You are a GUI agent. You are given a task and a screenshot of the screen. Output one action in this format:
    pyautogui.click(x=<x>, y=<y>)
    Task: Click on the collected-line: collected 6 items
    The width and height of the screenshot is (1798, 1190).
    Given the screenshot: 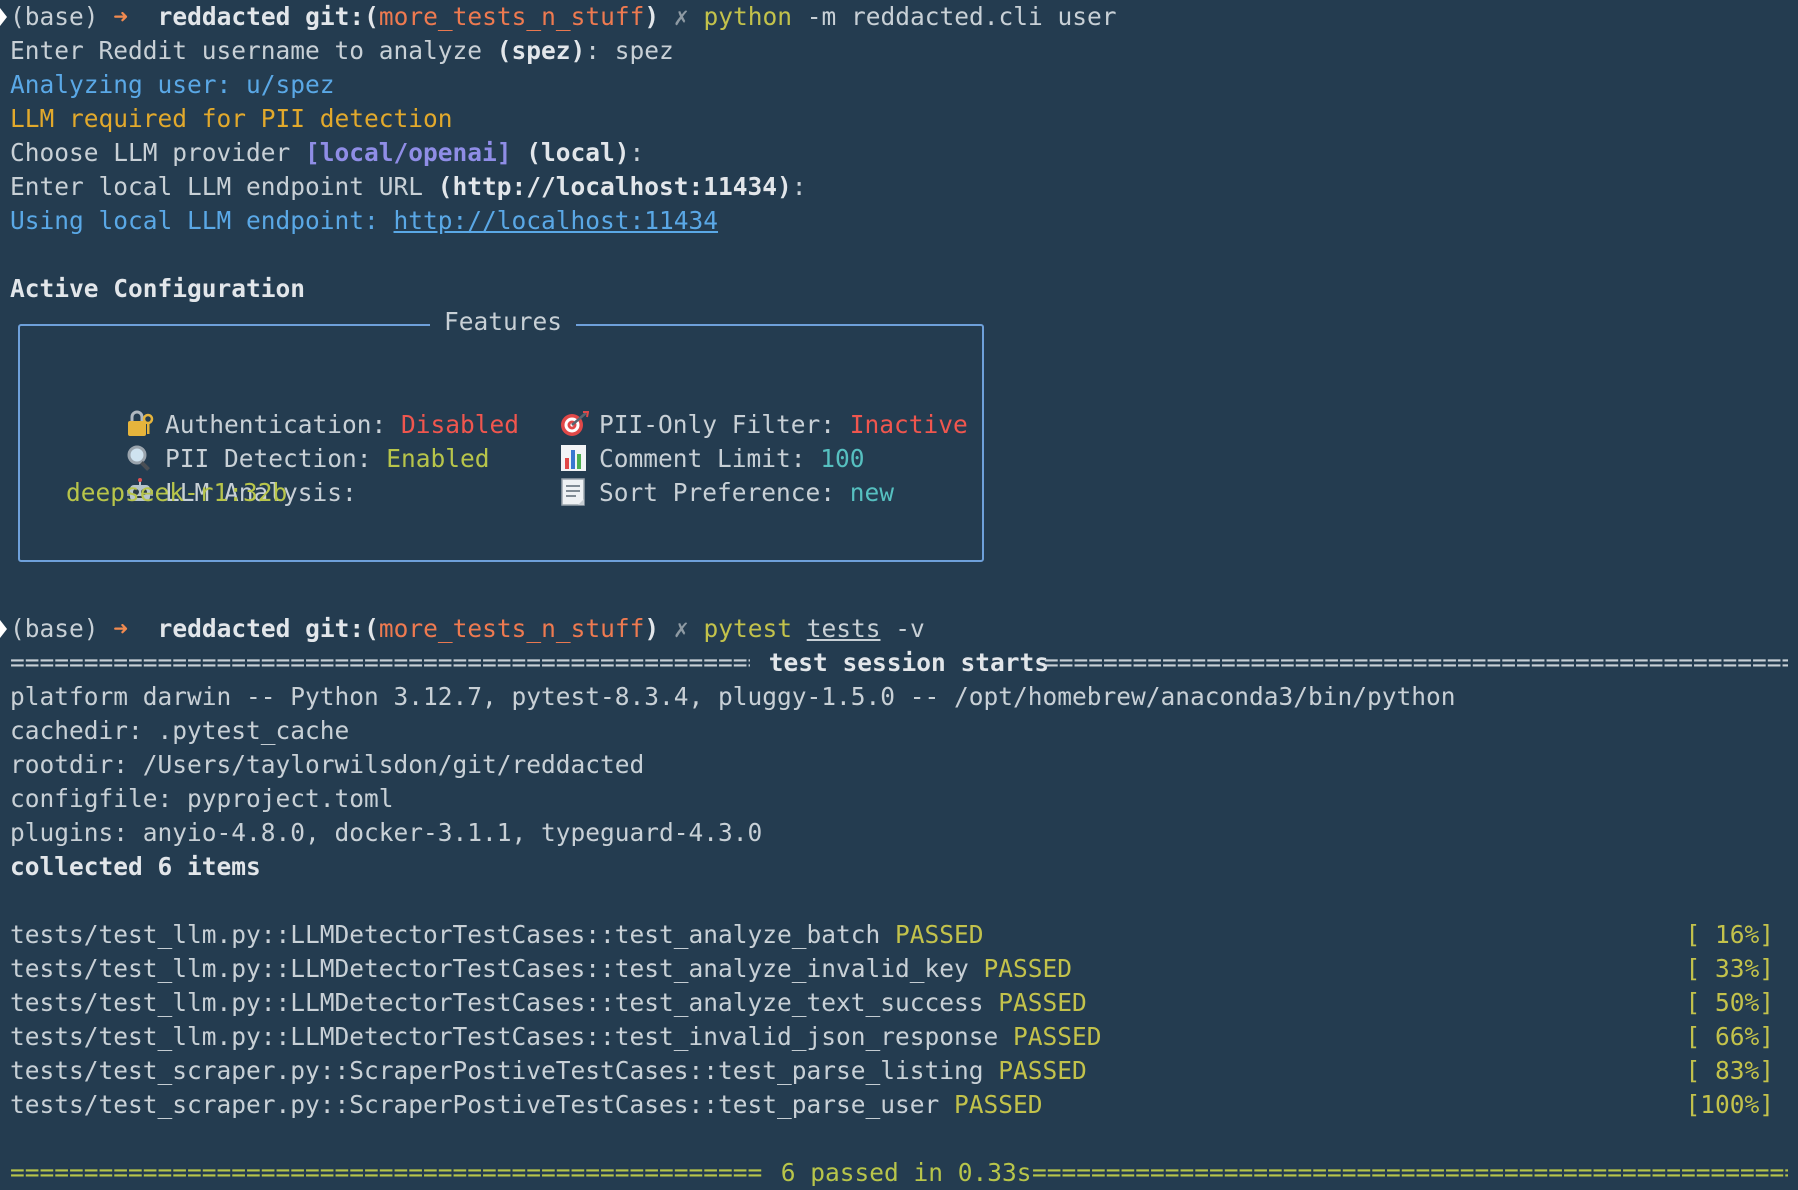 What is the action you would take?
    pyautogui.click(x=135, y=866)
    